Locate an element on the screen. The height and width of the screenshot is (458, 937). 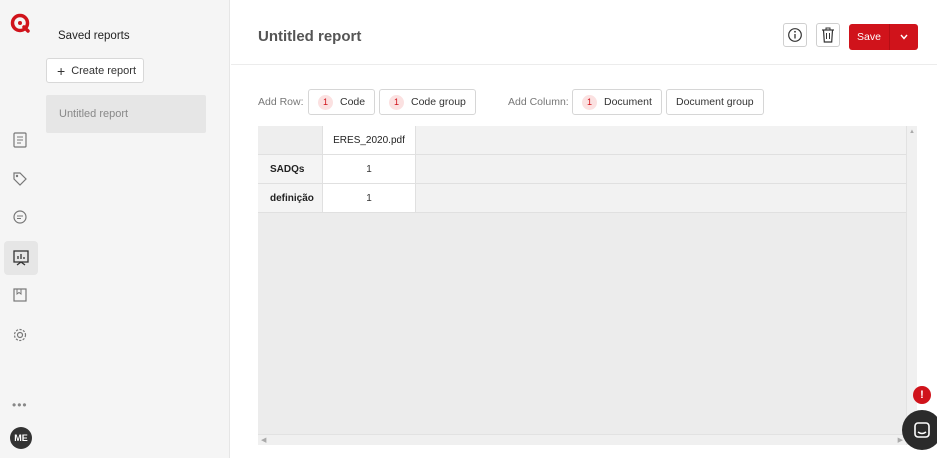
chat-launcher-button is located at coordinates (919, 430).